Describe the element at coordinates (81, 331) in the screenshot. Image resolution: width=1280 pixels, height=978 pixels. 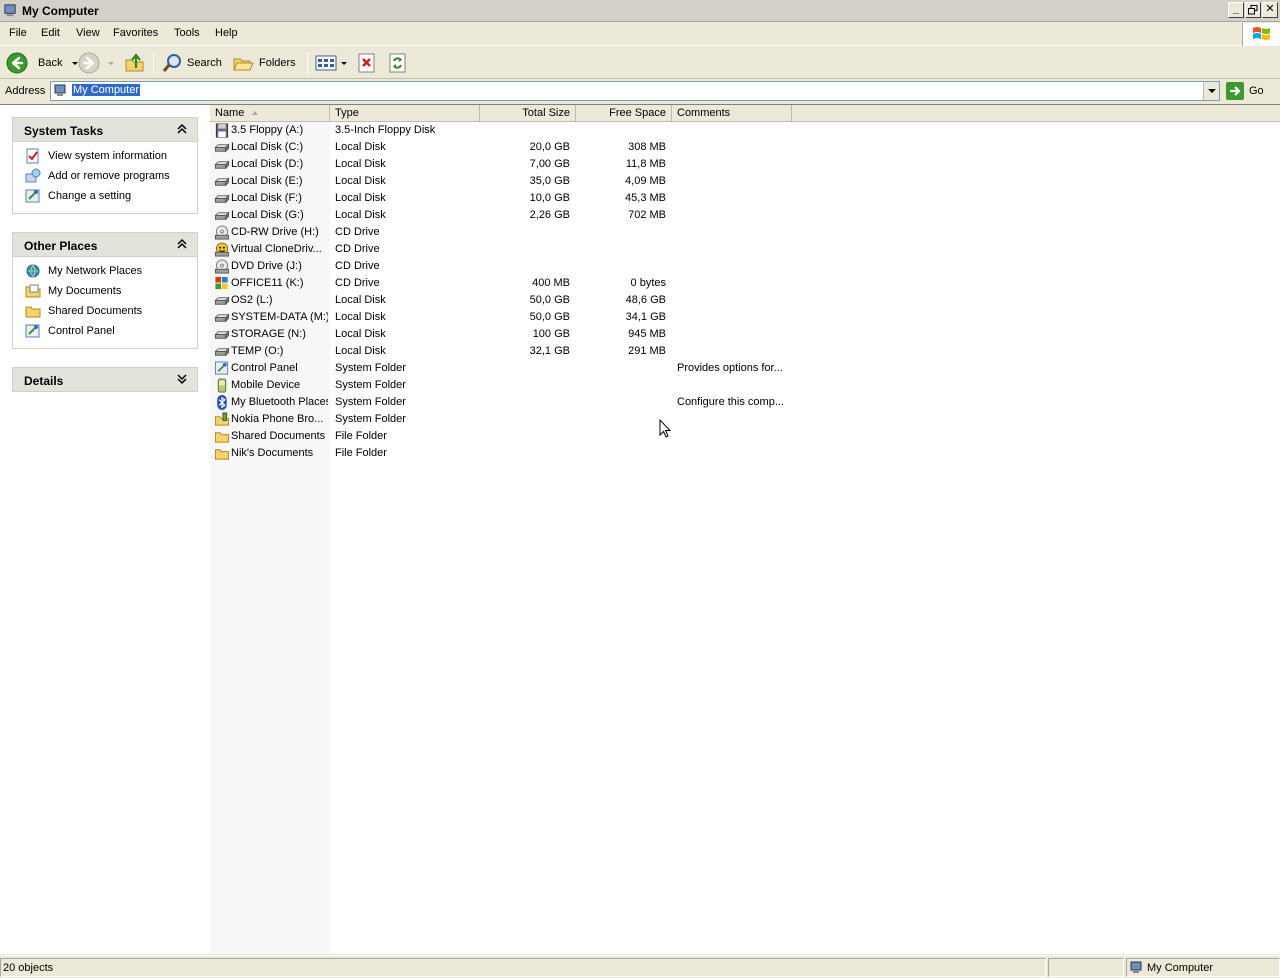
I see `link-label: Control Panel` at that location.